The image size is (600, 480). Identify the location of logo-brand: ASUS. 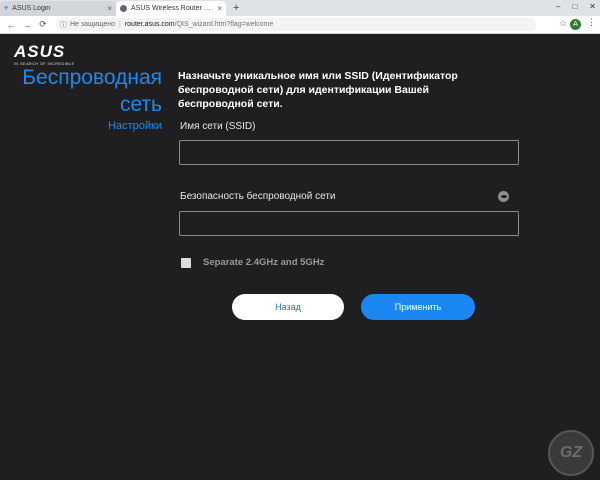
(40, 51).